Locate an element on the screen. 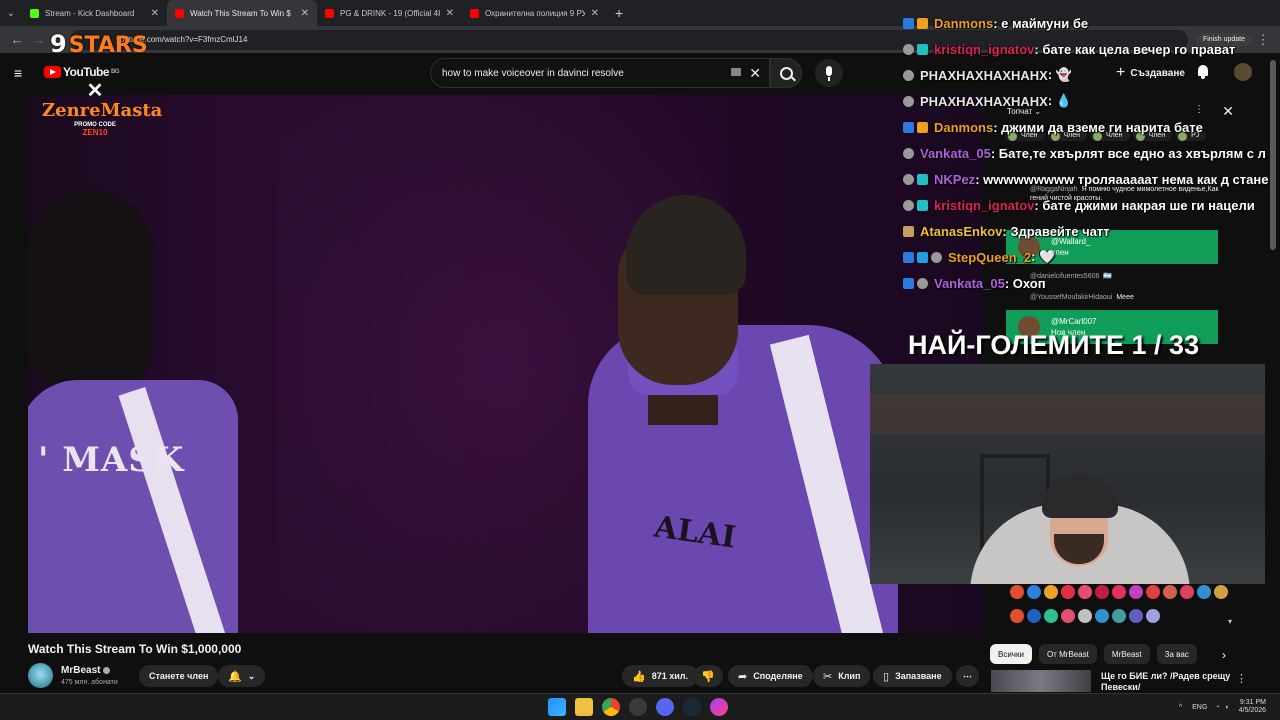 This screenshot has width=1280, height=720. new-tab-button: + is located at coordinates (619, 13).